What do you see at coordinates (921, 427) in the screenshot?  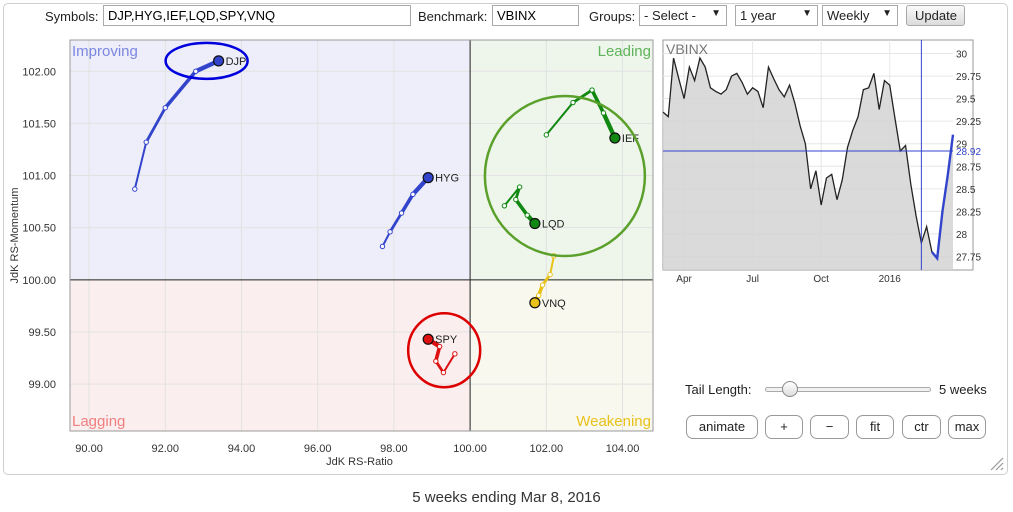 I see `center-button: ctr` at bounding box center [921, 427].